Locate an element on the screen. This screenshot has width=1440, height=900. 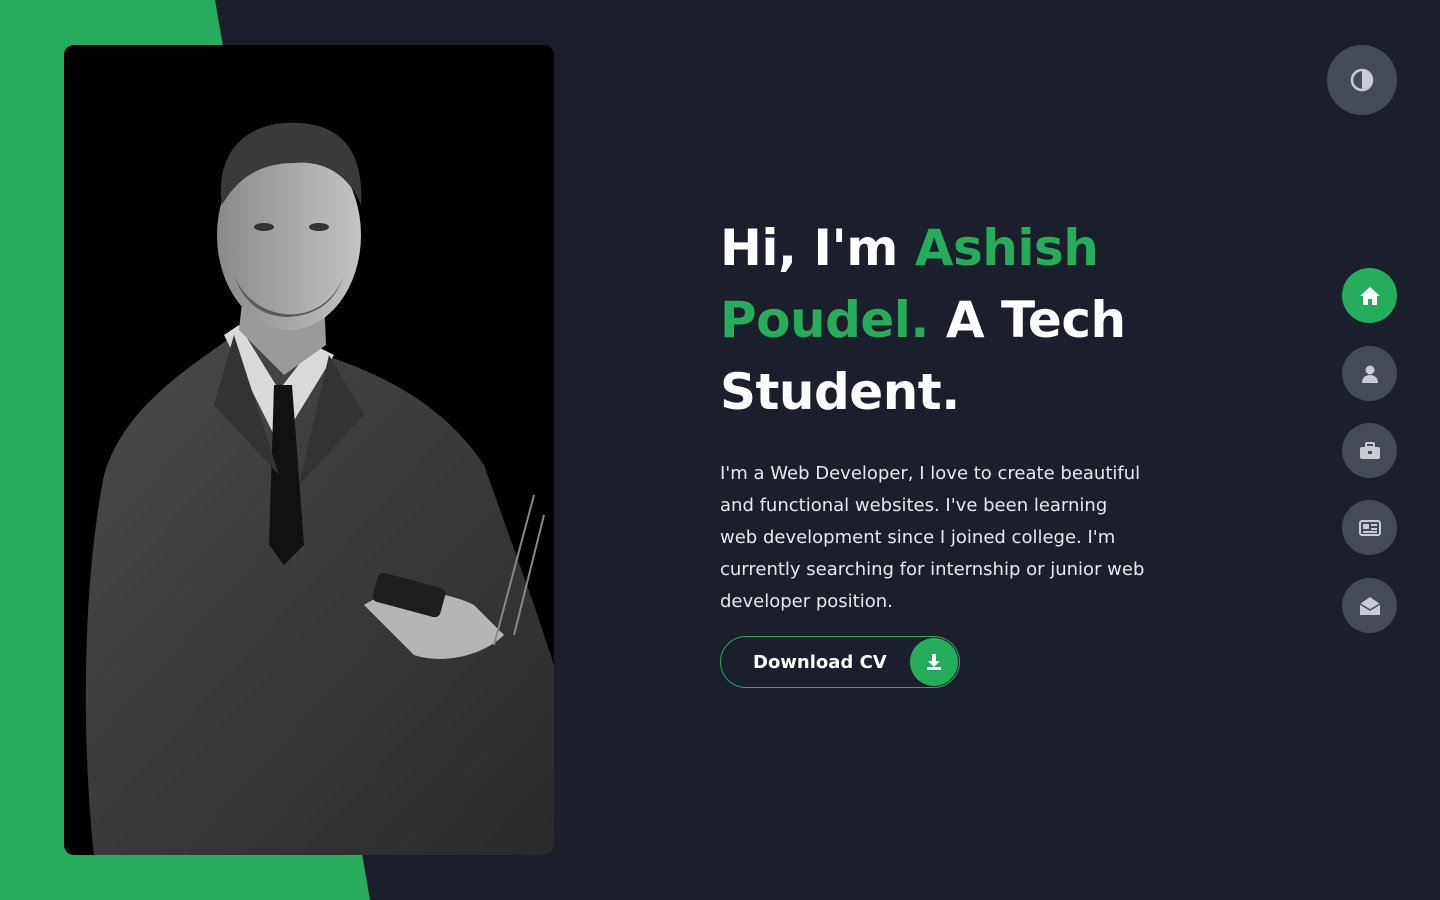
download-cv-label: Download CV is located at coordinates (820, 662).